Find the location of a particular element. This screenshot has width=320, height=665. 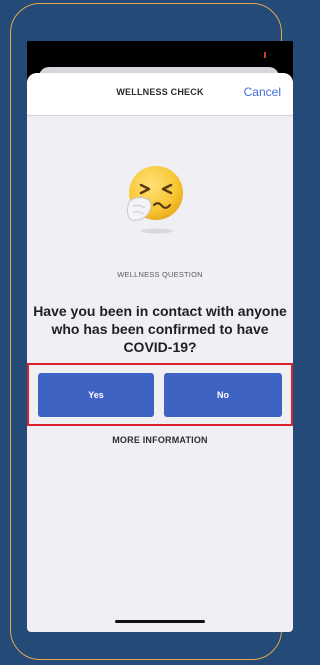

home-indicator is located at coordinates (160, 621).